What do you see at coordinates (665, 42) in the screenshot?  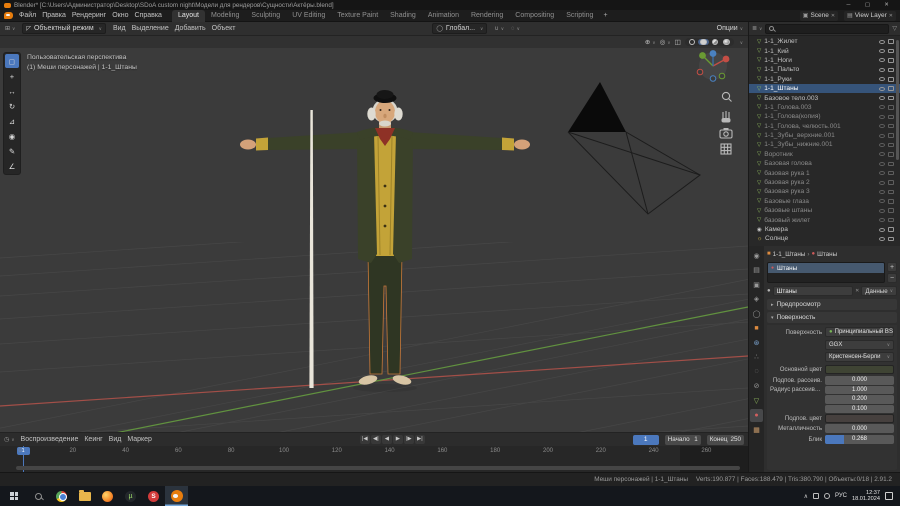 I see `overlays-toggle-icon: ◎` at bounding box center [665, 42].